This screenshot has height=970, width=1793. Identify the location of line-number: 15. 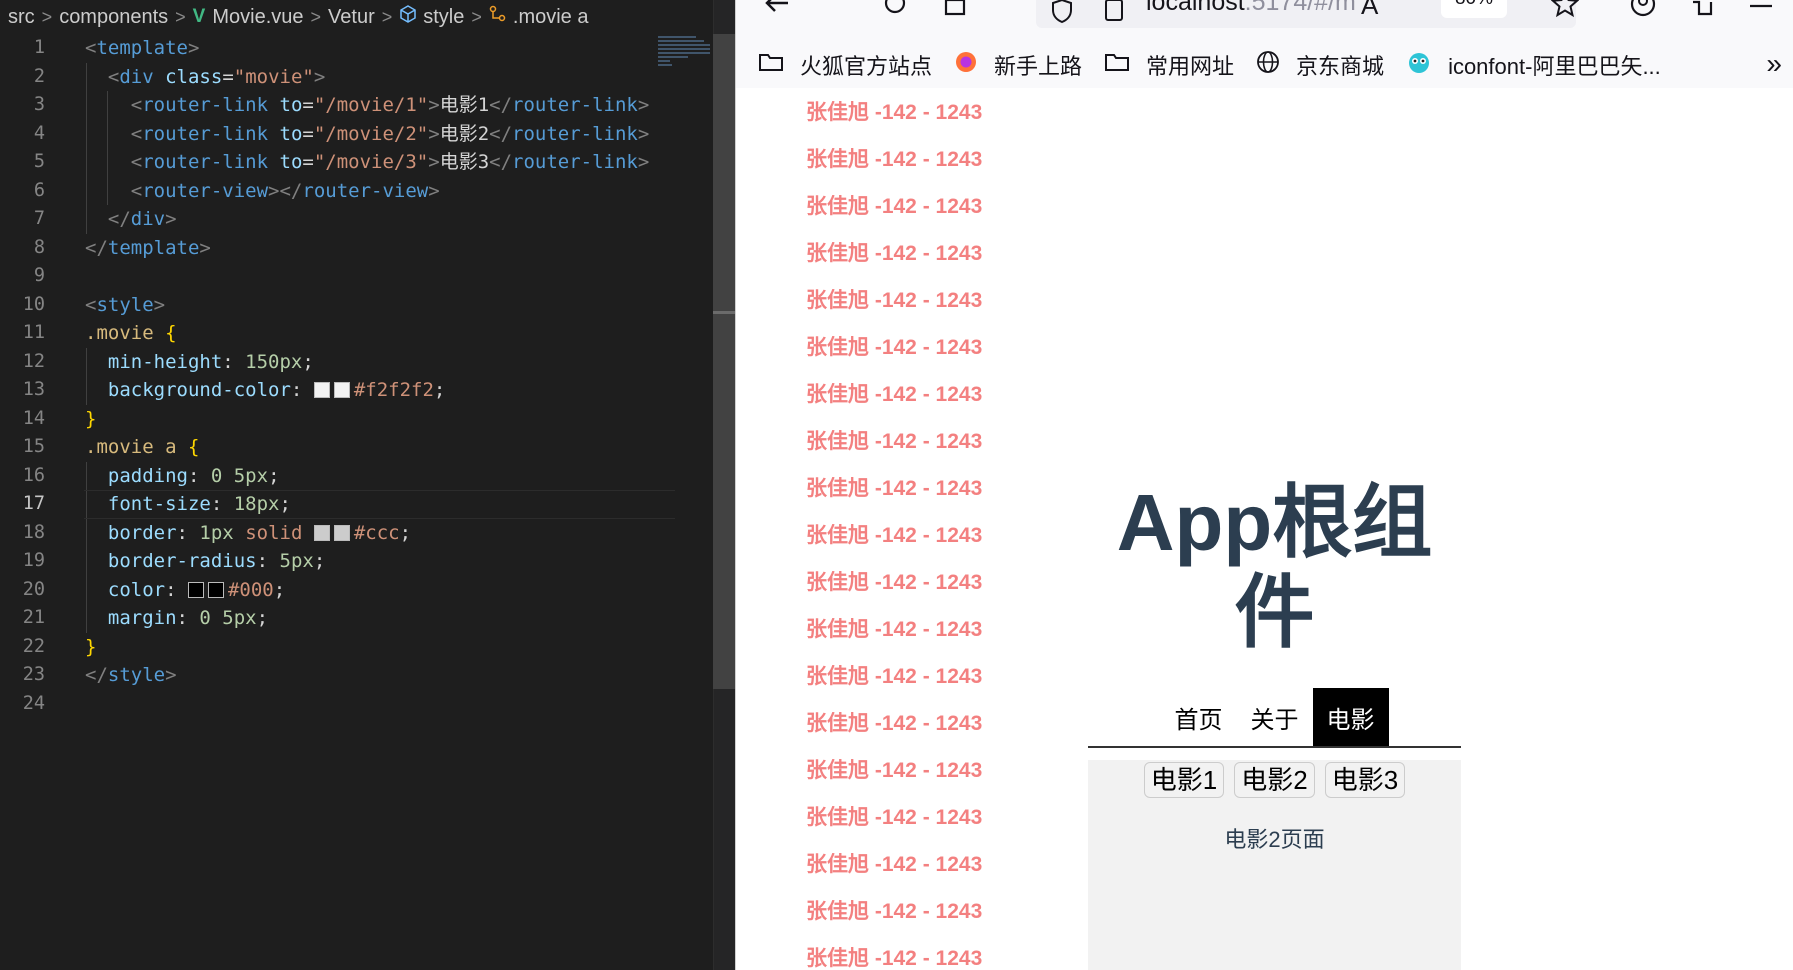
(33, 446).